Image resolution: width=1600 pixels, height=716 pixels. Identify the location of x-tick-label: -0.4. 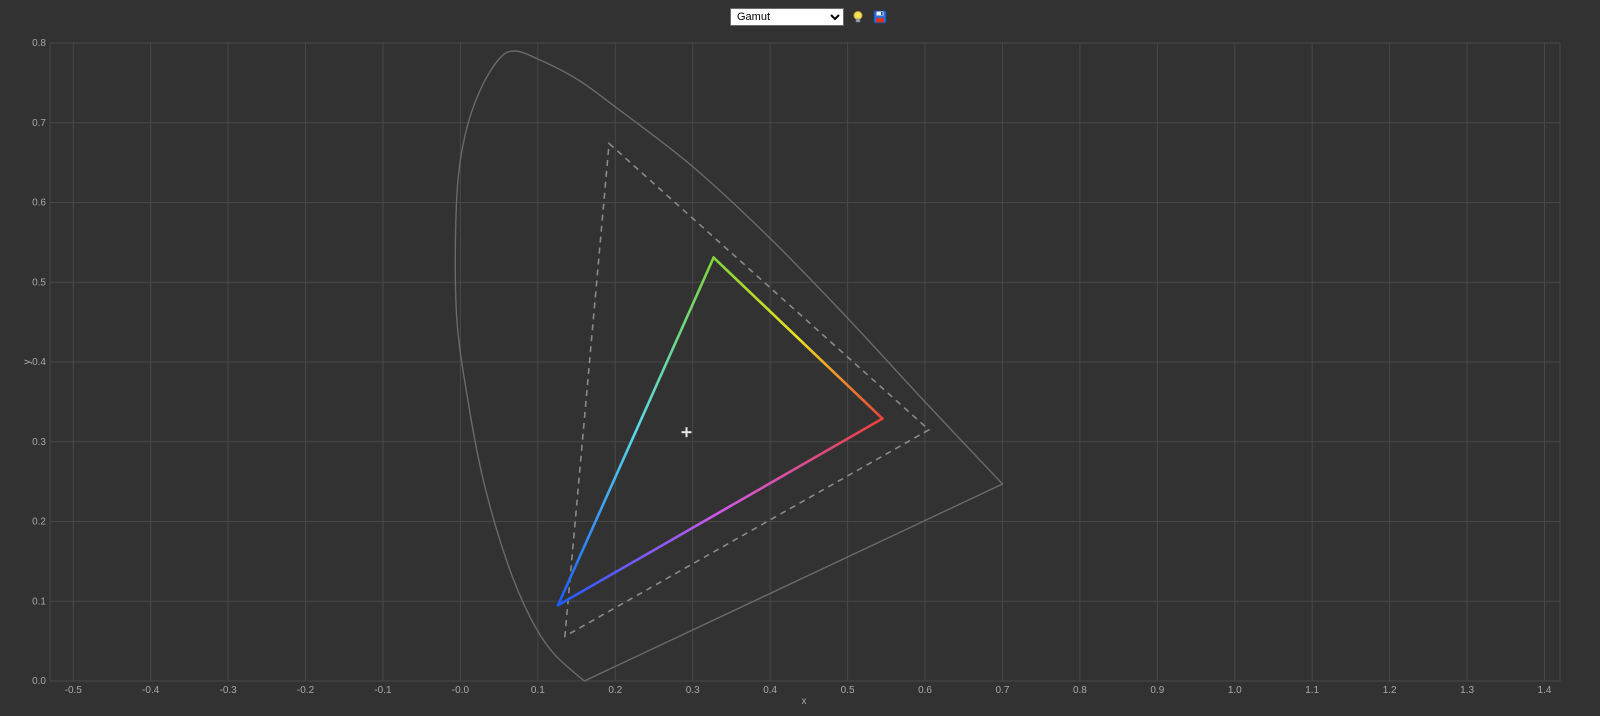
(151, 690).